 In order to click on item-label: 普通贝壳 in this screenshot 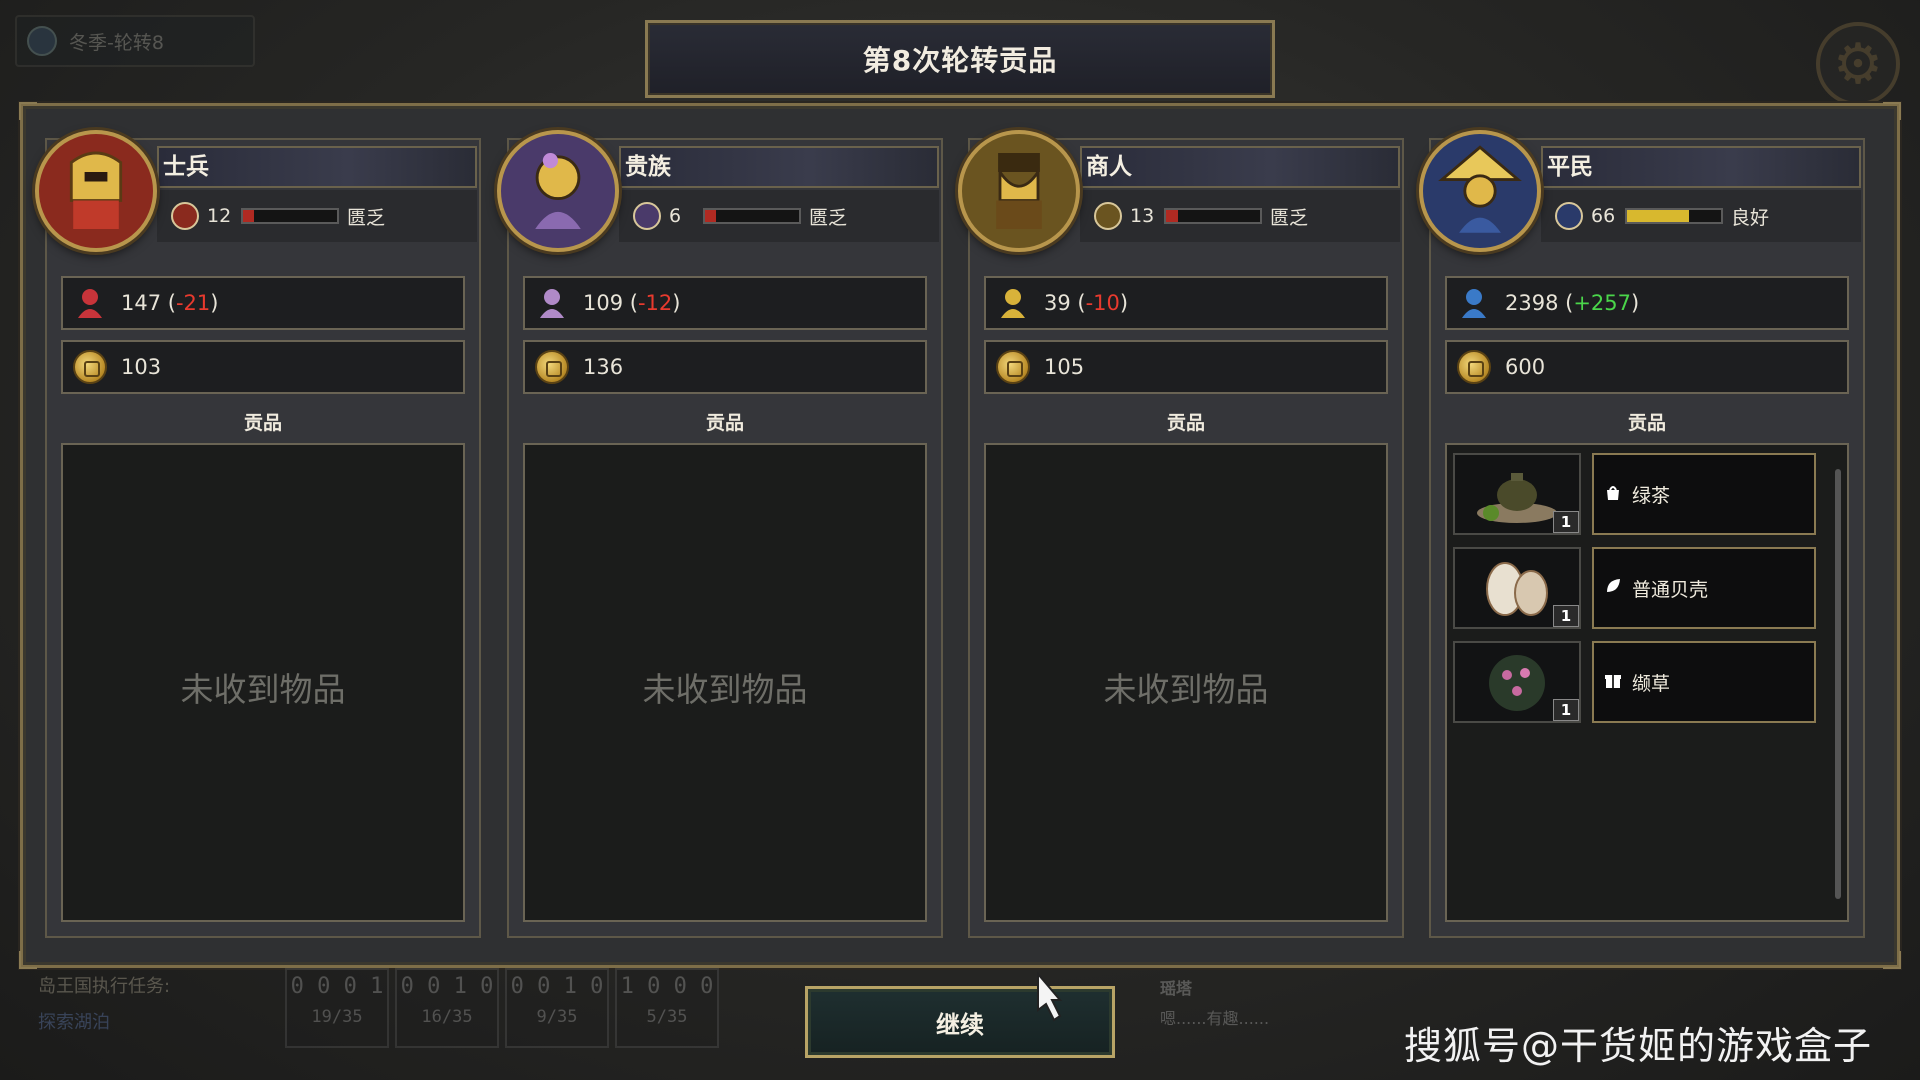, I will do `click(1704, 588)`.